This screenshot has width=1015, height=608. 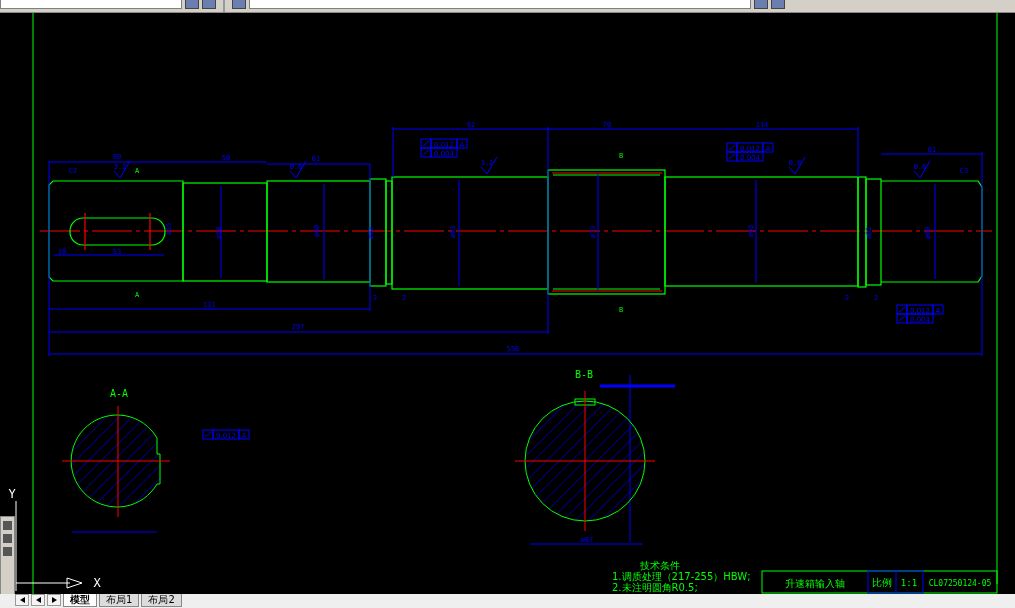 I want to click on notes-title: 技术条件, so click(x=660, y=565).